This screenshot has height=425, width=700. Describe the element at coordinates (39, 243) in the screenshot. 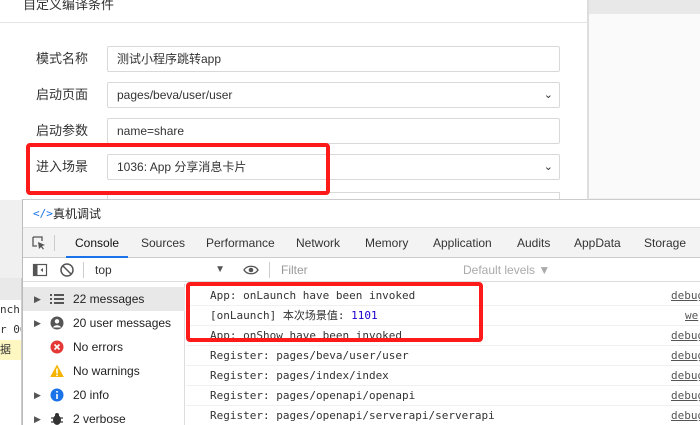

I see `inspect-element-icon` at that location.